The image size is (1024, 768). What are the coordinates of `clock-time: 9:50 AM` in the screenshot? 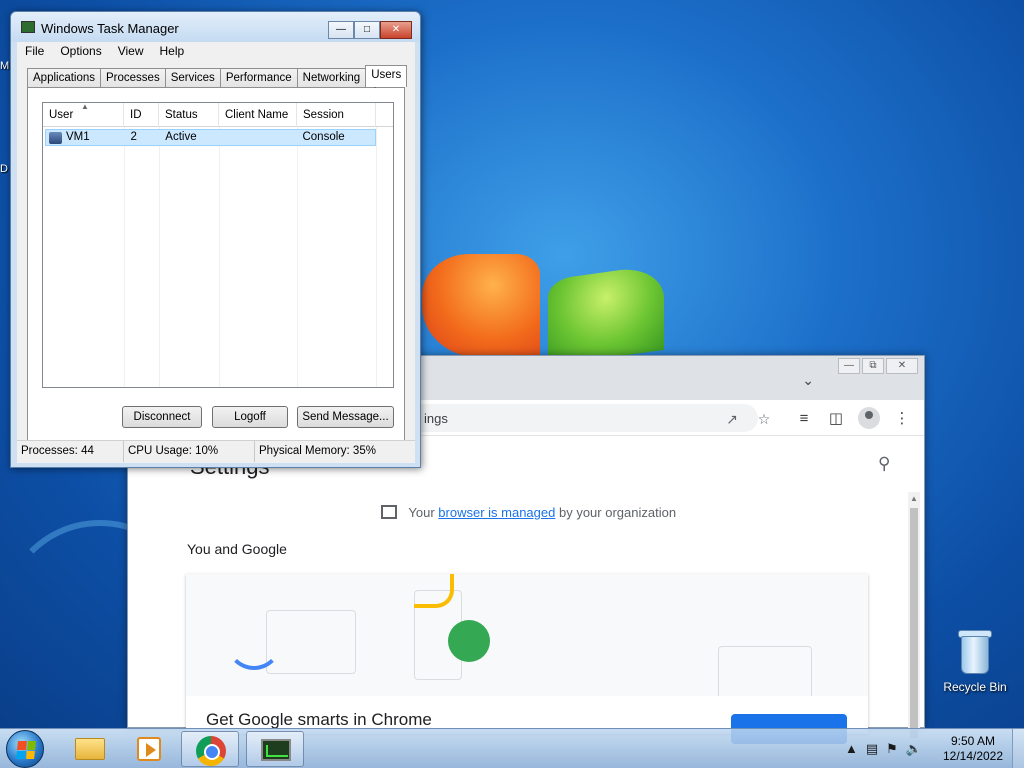 It's located at (973, 741).